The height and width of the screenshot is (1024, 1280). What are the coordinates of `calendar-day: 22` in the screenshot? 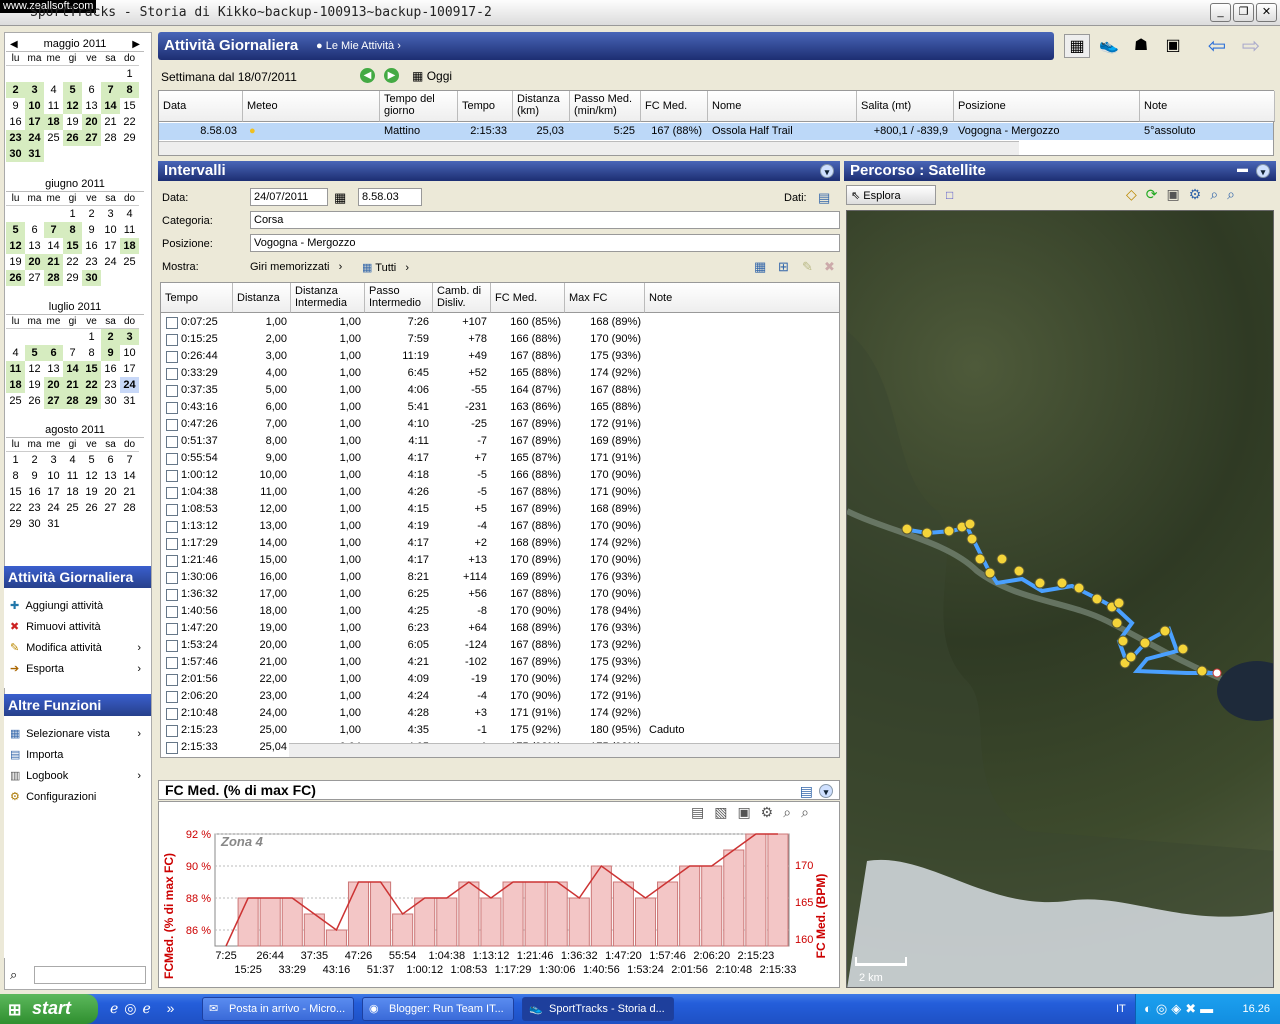 It's located at (129, 122).